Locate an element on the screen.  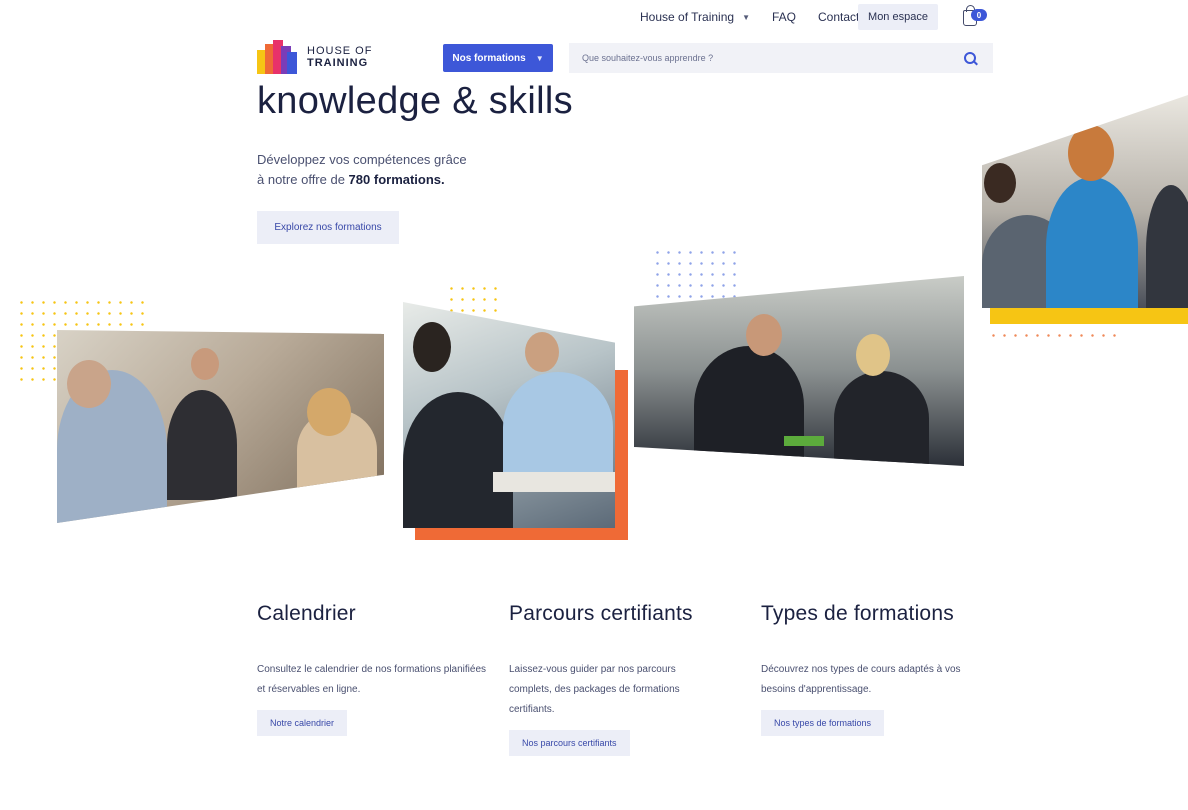
section-title: Calendrier is located at coordinates (306, 613).